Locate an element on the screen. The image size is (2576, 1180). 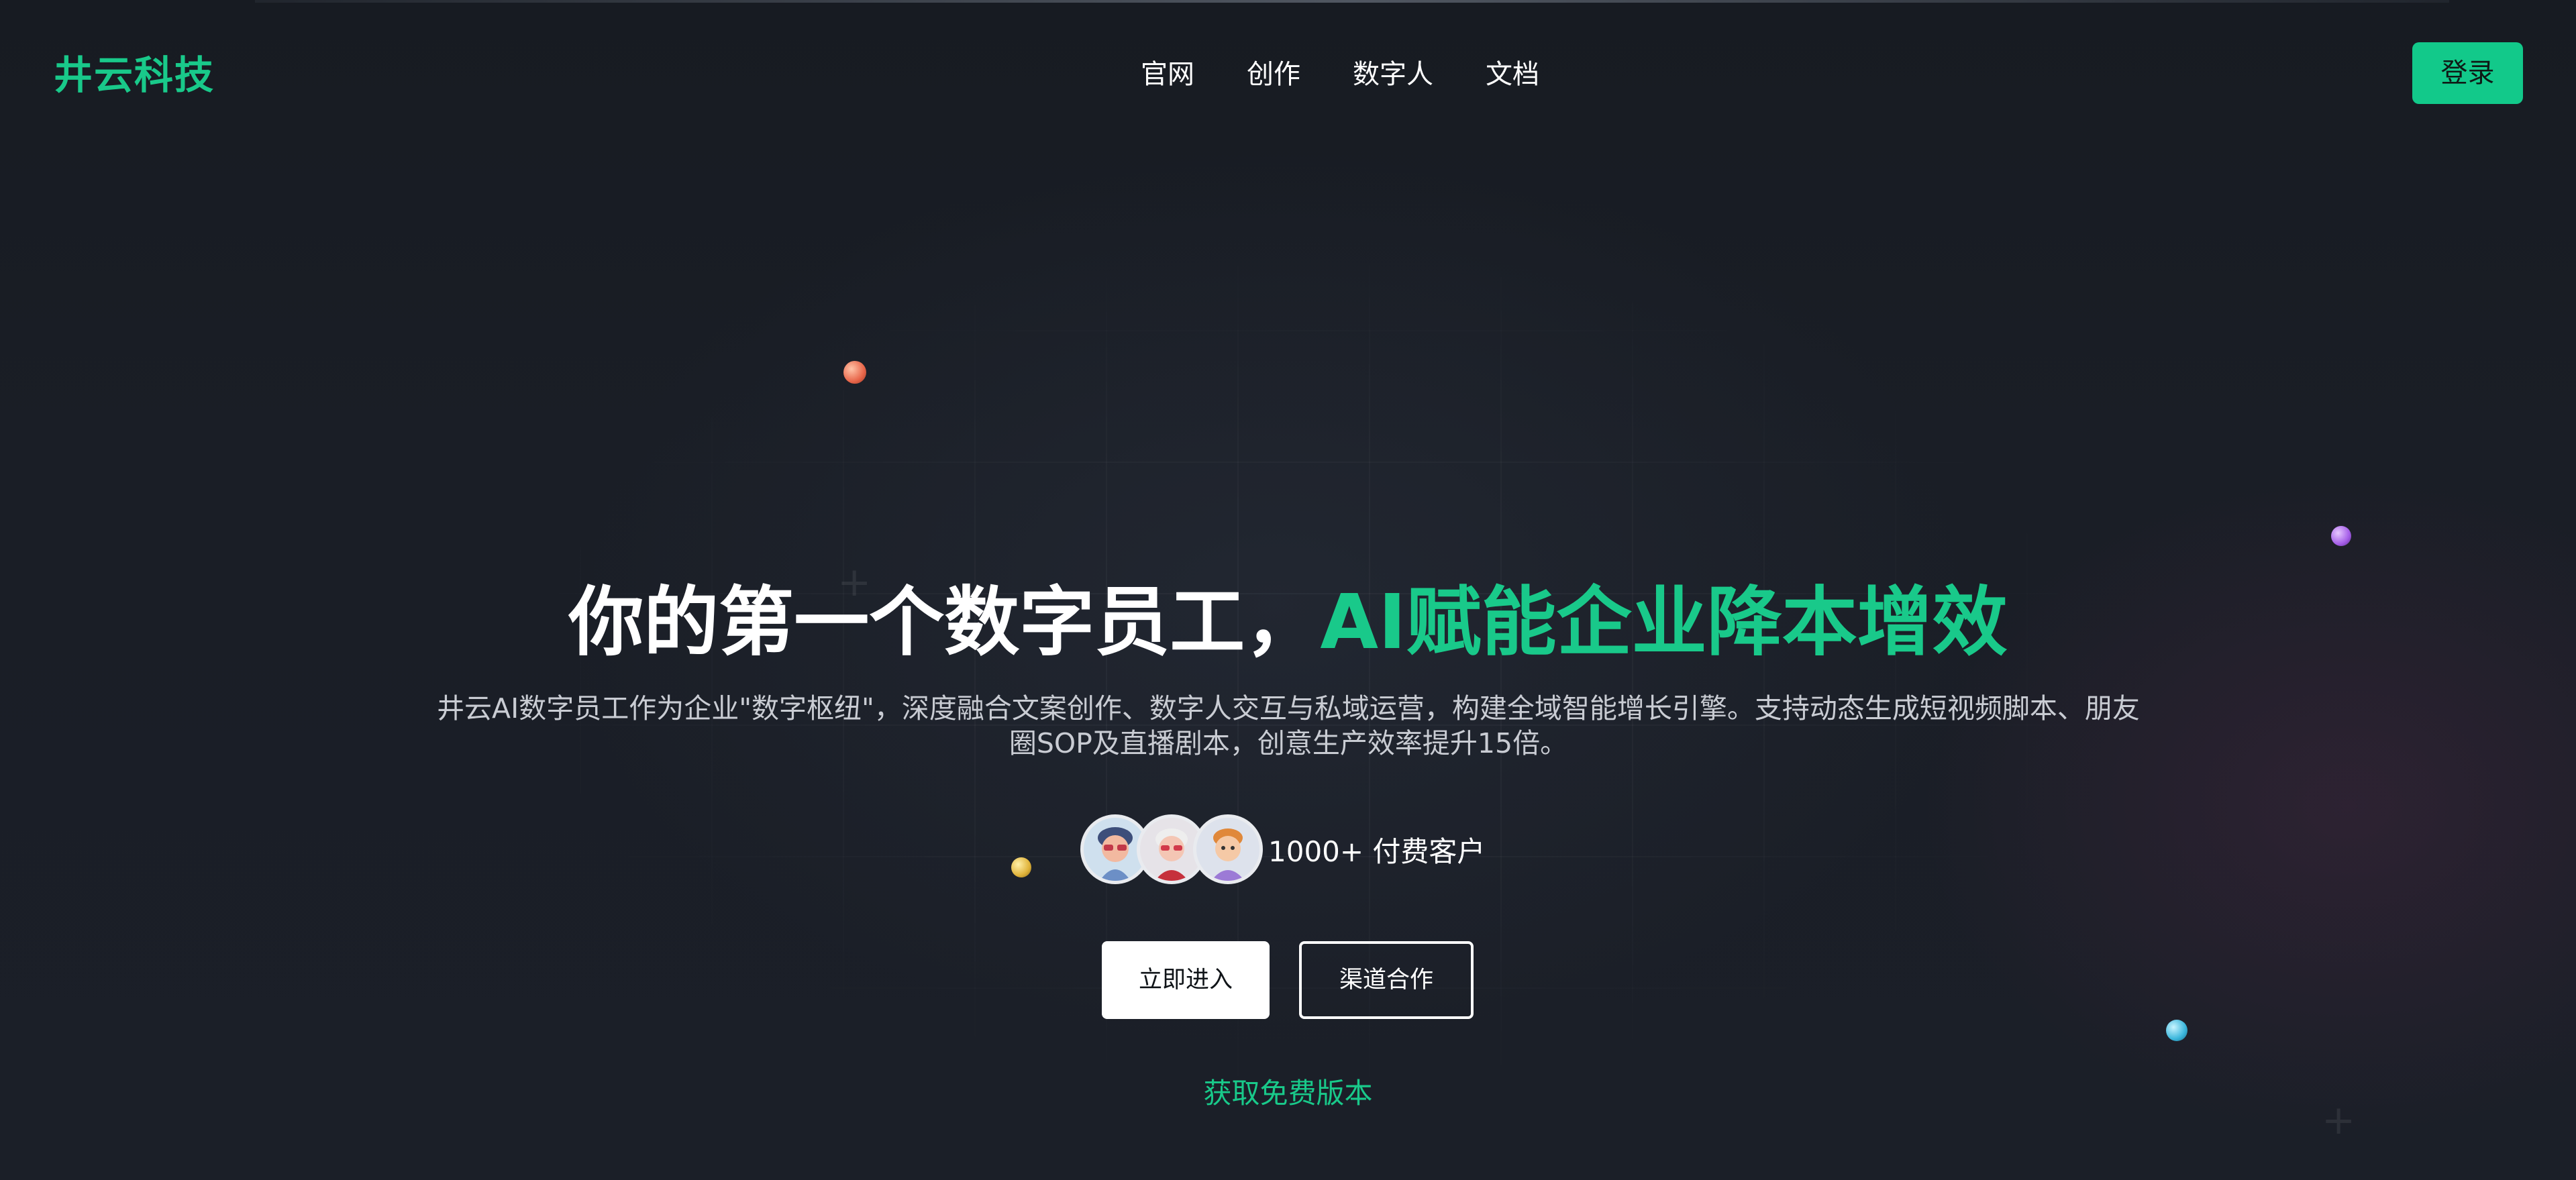
hero-title: 你的第一个数字员工，AI赋能企业降本增效 is located at coordinates (1288, 622).